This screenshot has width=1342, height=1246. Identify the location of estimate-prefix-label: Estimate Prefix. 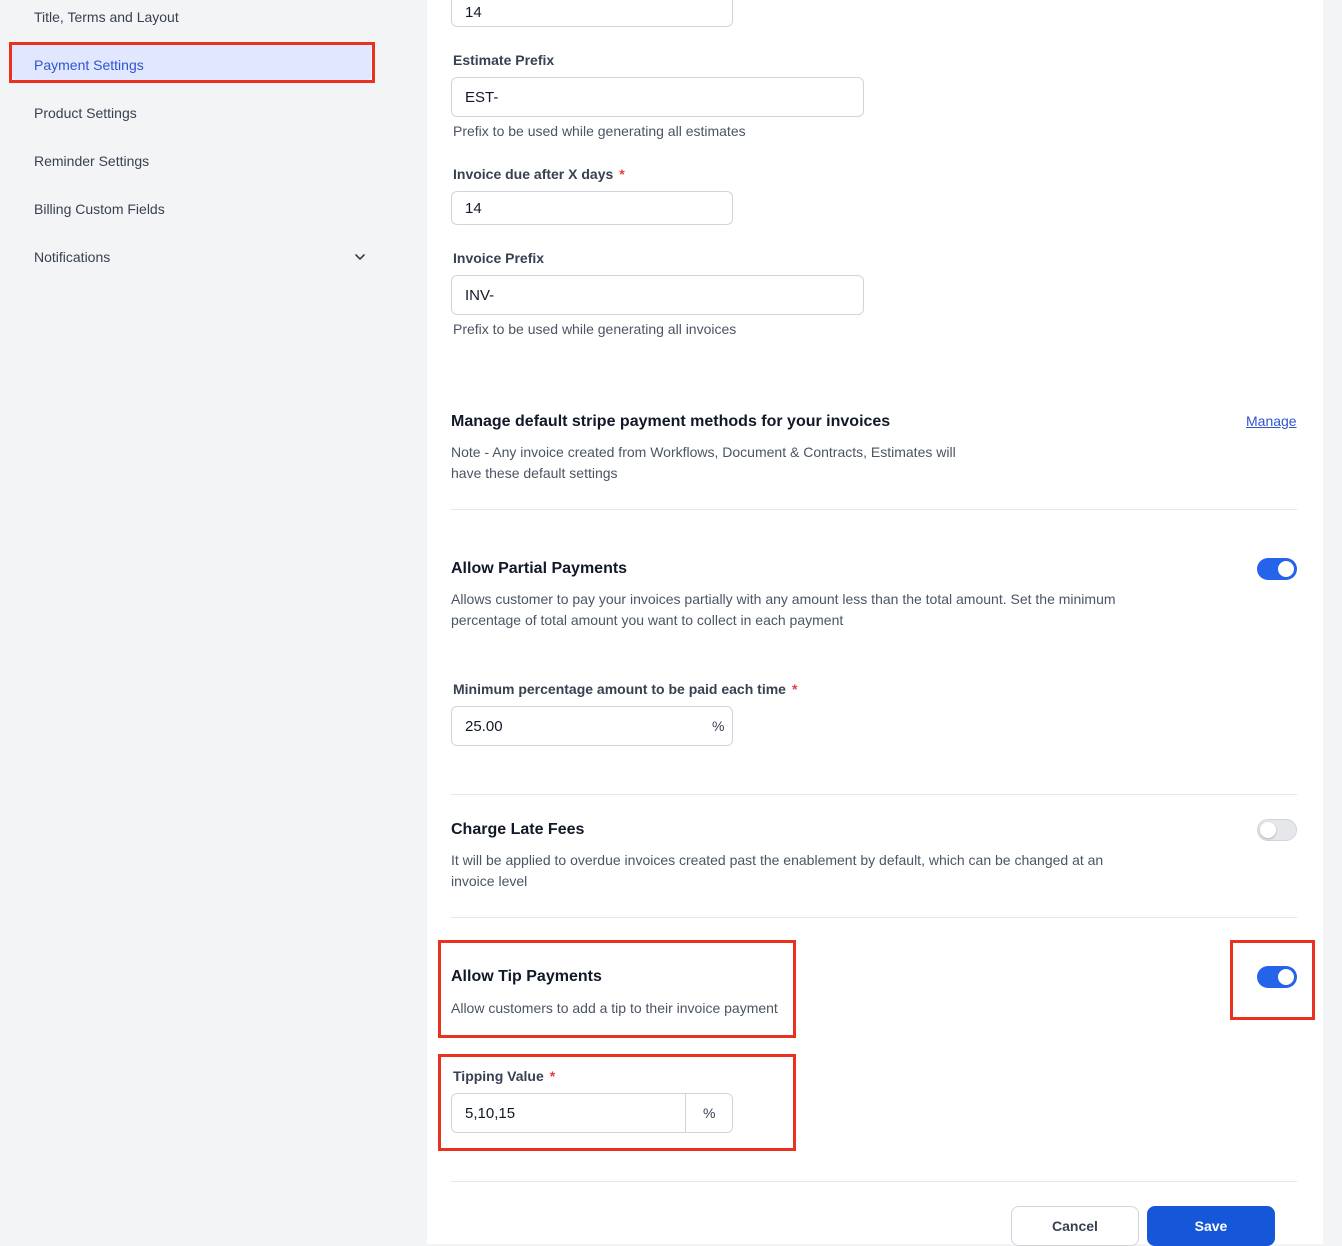
(504, 60).